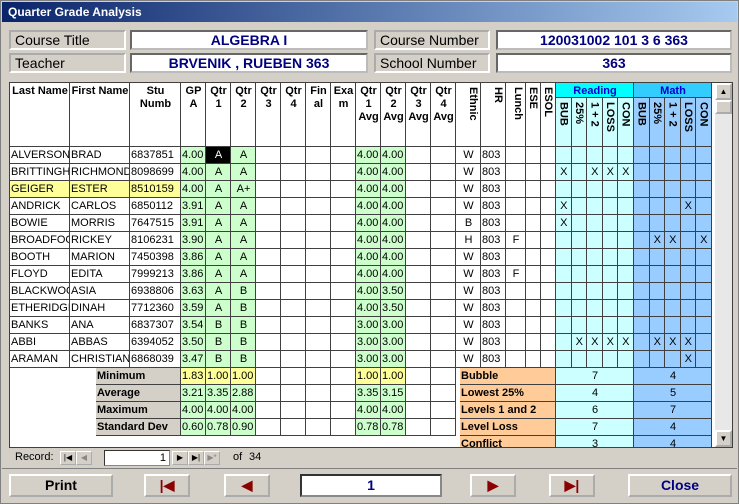 This screenshot has width=739, height=504. What do you see at coordinates (443, 115) in the screenshot?
I see `column-header-q4avg: Qtr 4 Avg` at bounding box center [443, 115].